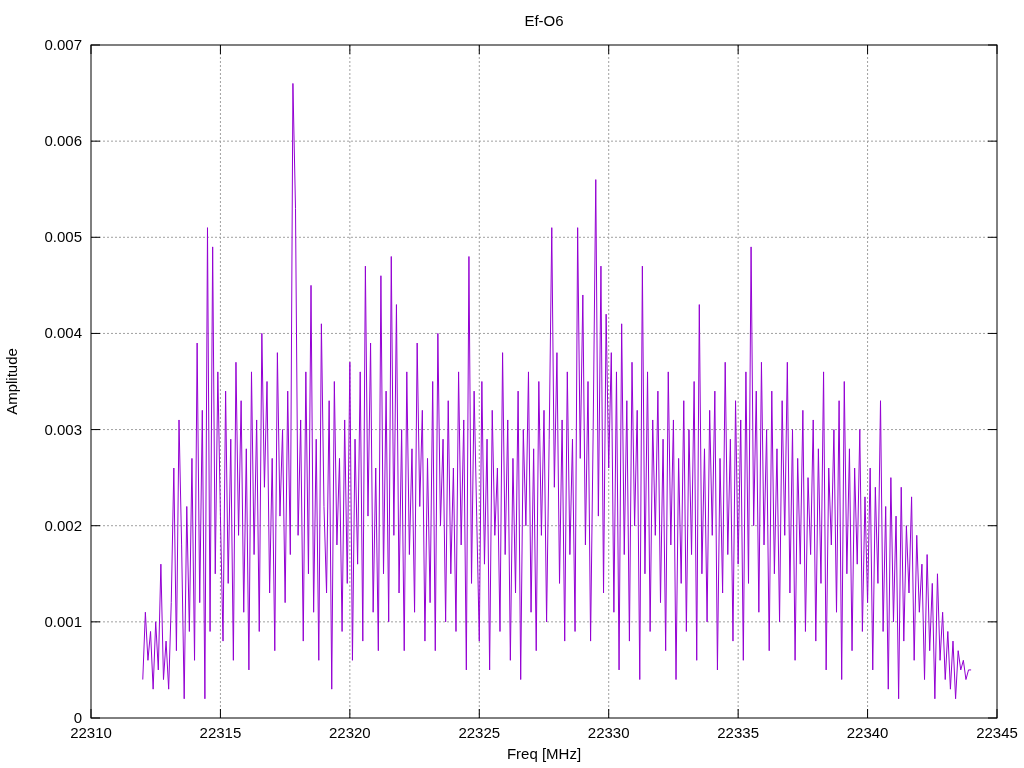  I want to click on tick-label: 0, so click(77, 717).